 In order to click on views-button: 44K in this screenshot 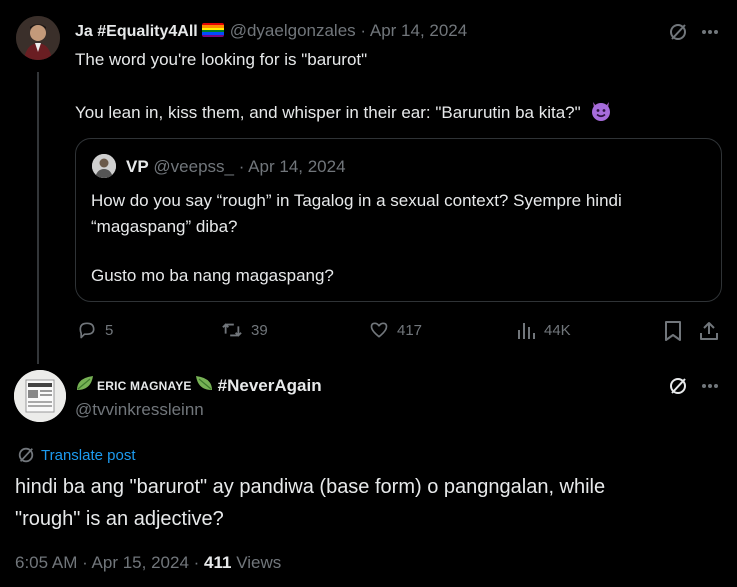, I will do `click(543, 330)`.